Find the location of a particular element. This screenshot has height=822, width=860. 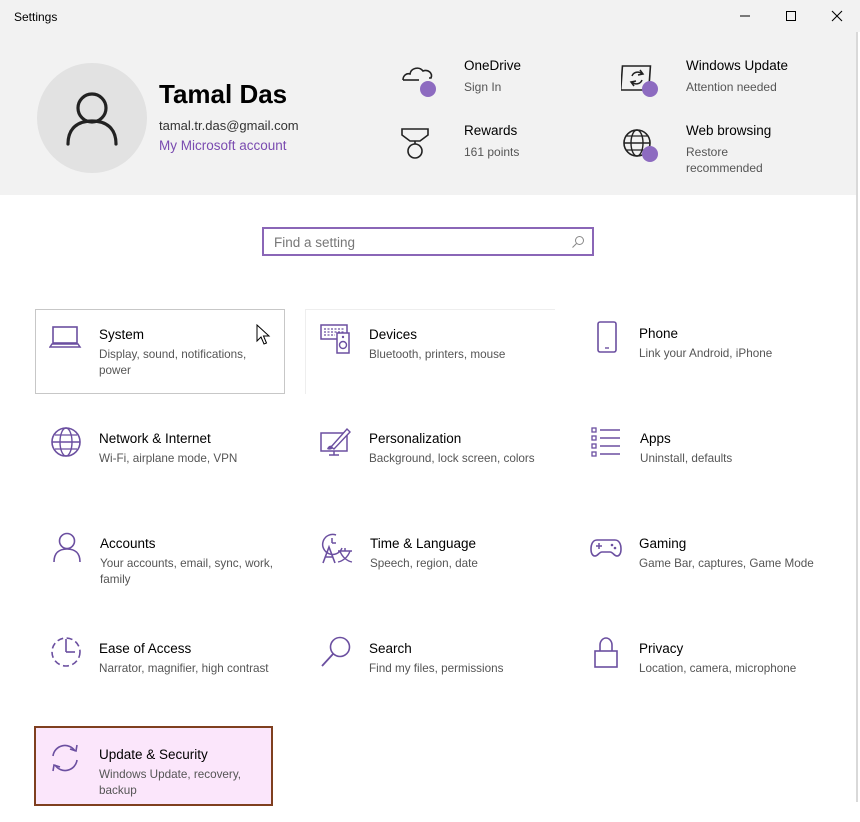

rewards-title: Rewards is located at coordinates (491, 130).